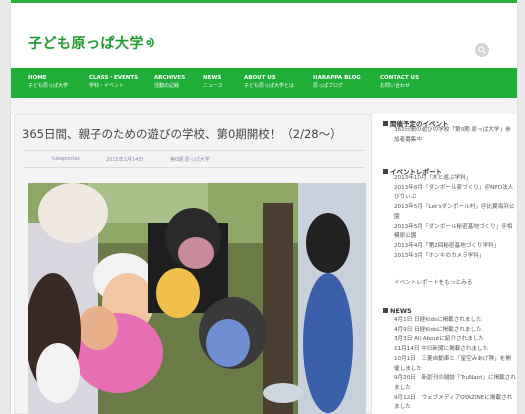  What do you see at coordinates (192, 134) in the screenshot?
I see `post-title: 365日間、親子のための遊びの学校、第0期開校！（2/28〜）` at bounding box center [192, 134].